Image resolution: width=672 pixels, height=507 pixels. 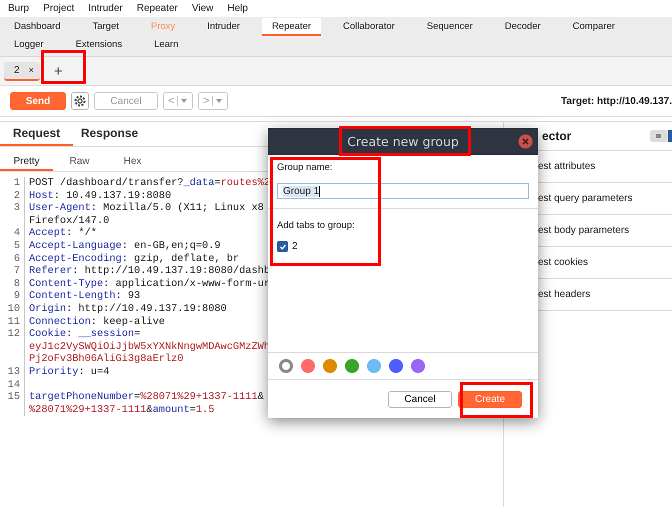 I want to click on cancel-button: Cancel, so click(x=420, y=399).